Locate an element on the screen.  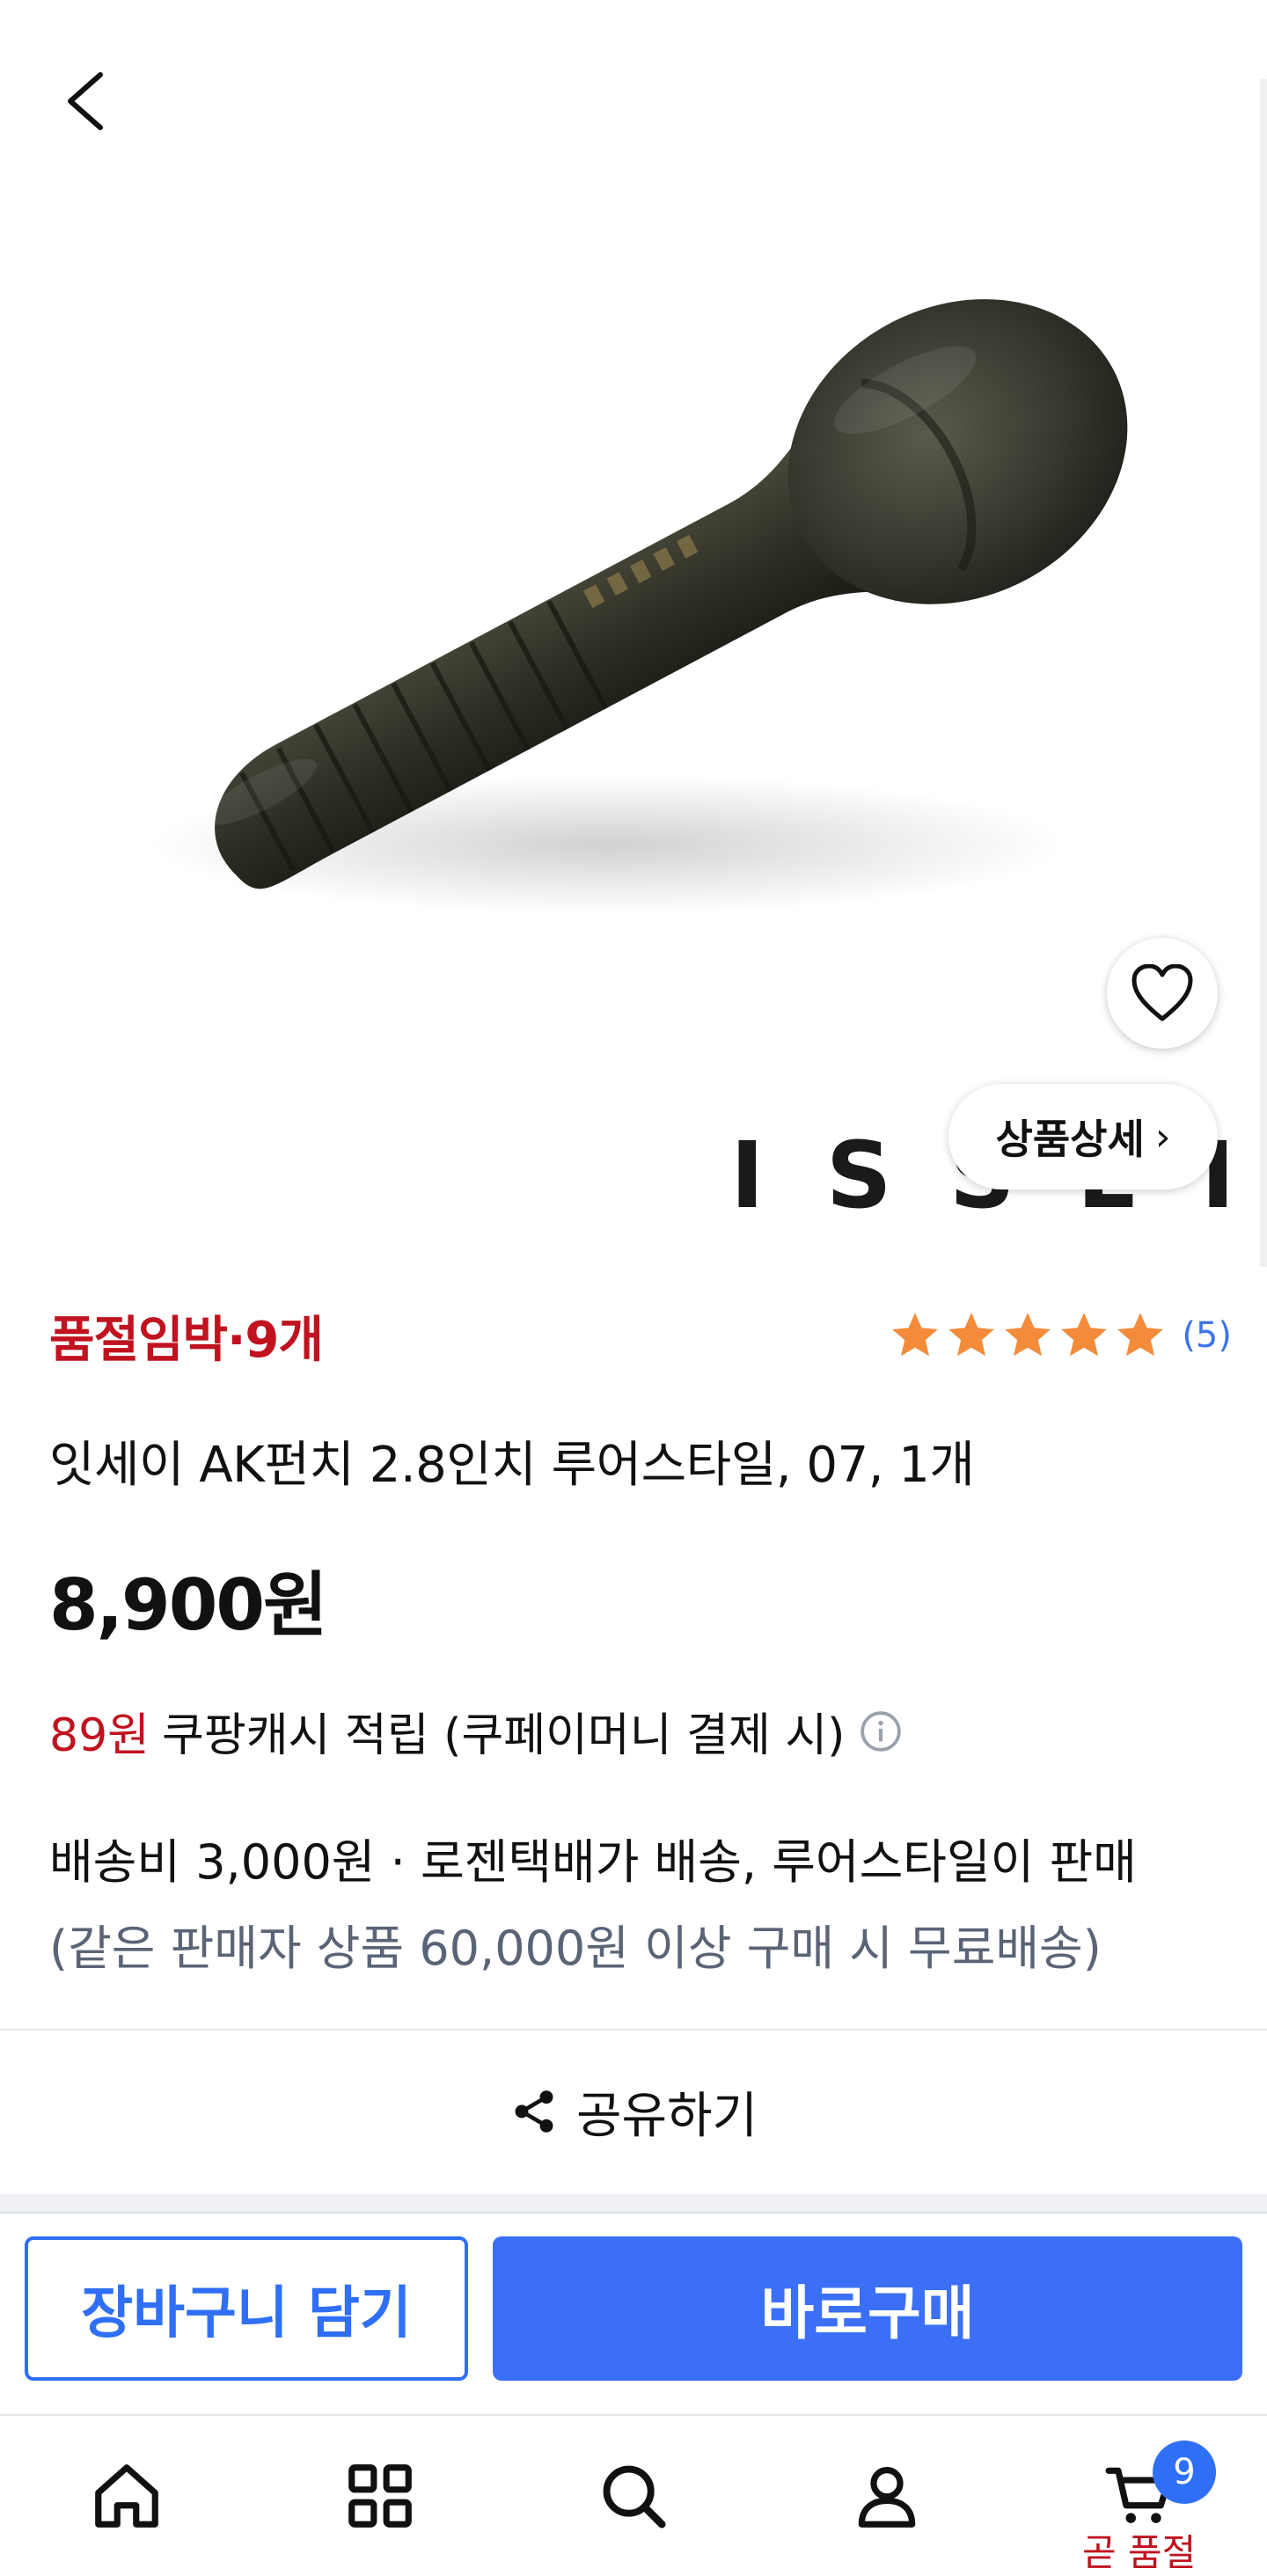
heart-icon is located at coordinates (1162, 992).